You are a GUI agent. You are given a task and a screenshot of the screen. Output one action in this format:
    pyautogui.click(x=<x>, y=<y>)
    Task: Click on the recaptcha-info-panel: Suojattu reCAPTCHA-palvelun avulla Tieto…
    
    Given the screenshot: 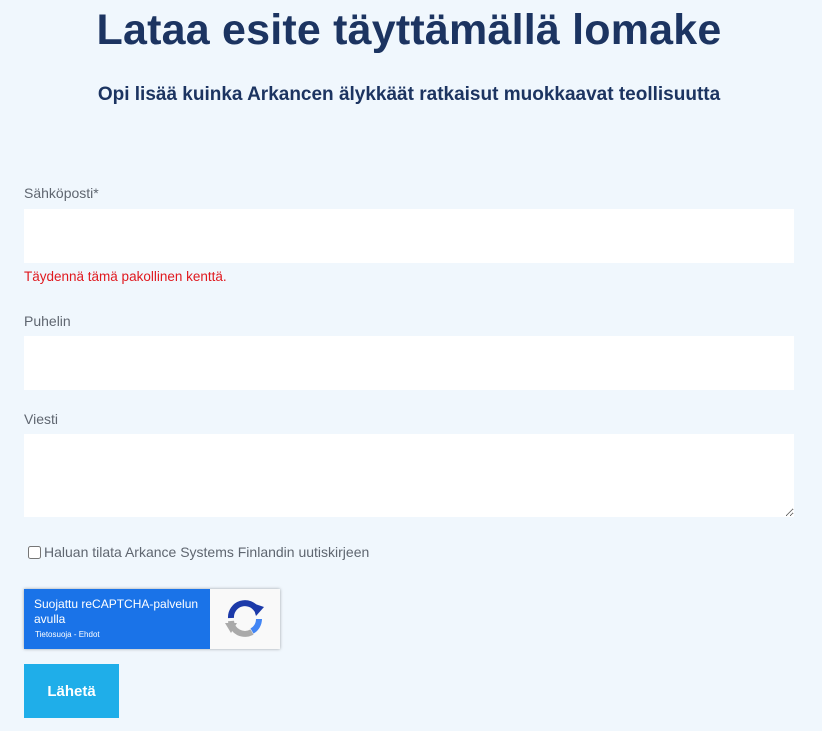 What is the action you would take?
    pyautogui.click(x=117, y=619)
    